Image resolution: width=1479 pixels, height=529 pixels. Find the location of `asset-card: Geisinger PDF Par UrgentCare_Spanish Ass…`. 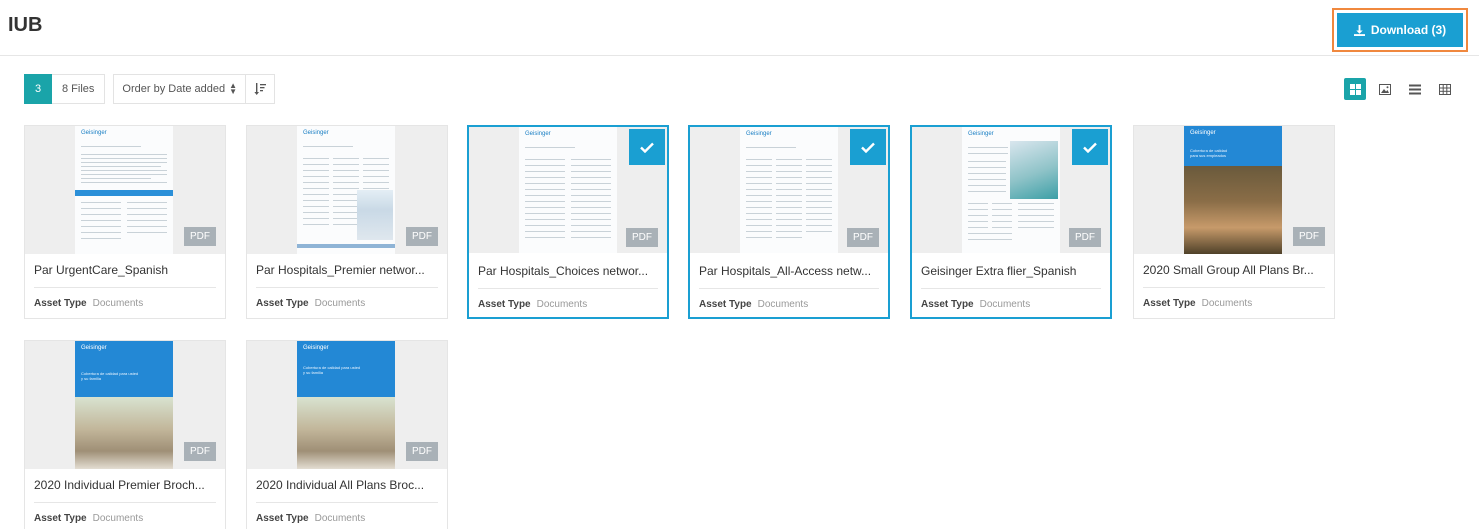

asset-card: Geisinger PDF Par UrgentCare_Spanish Ass… is located at coordinates (125, 222).